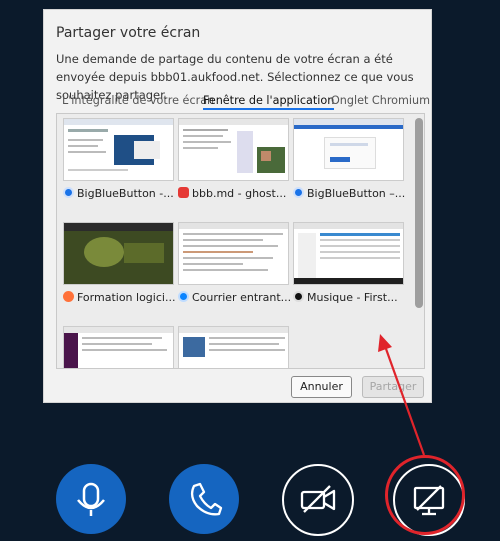  I want to click on phone-button, so click(204, 499).